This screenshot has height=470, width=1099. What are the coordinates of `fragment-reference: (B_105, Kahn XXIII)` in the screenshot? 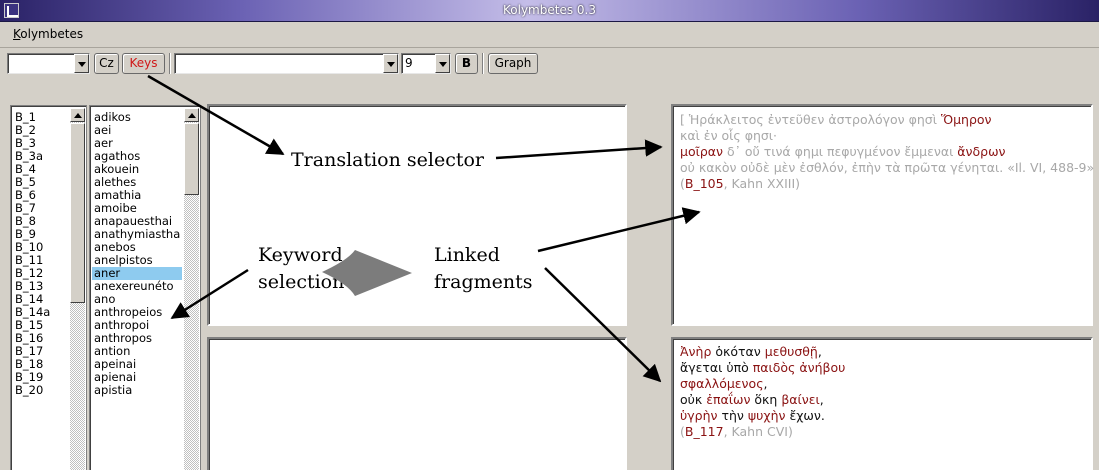 It's located at (740, 184).